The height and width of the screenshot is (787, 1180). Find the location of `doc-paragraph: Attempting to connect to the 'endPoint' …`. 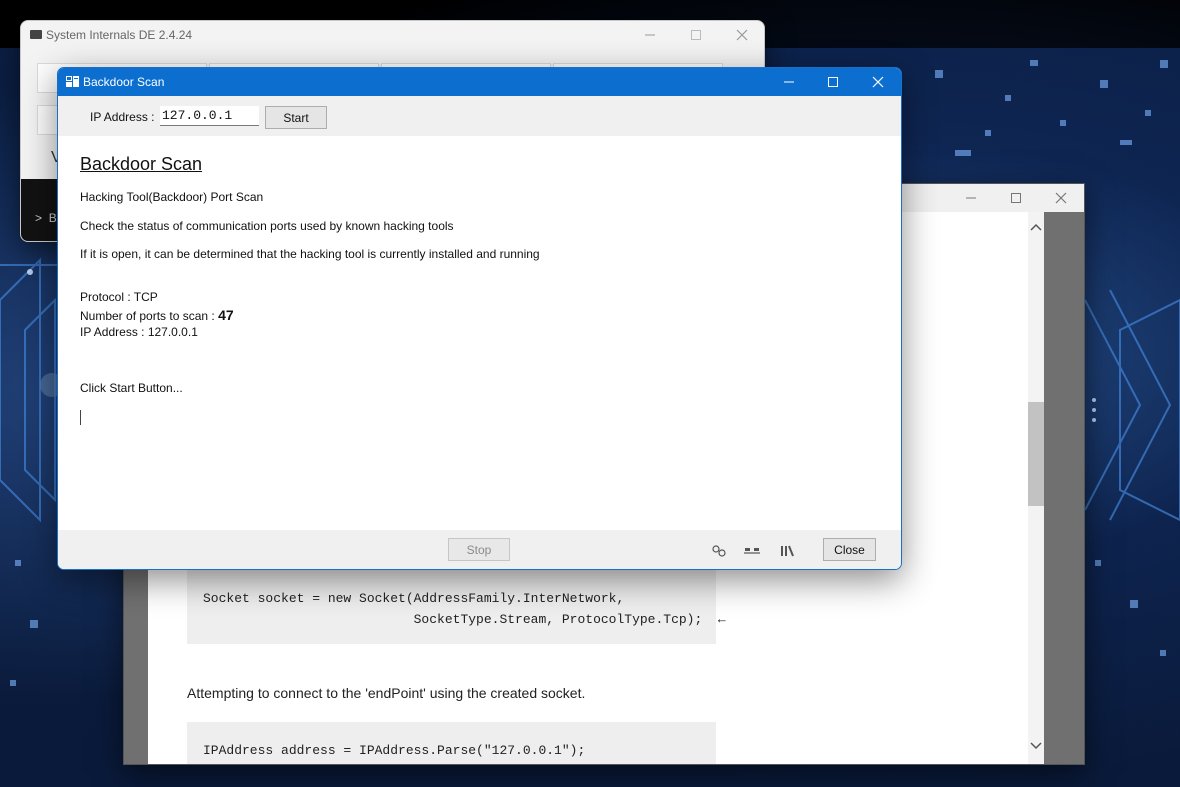

doc-paragraph: Attempting to connect to the 'endPoint' … is located at coordinates (386, 693).